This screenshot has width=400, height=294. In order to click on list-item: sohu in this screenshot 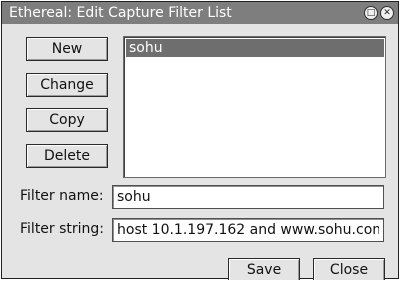, I will do `click(255, 48)`.